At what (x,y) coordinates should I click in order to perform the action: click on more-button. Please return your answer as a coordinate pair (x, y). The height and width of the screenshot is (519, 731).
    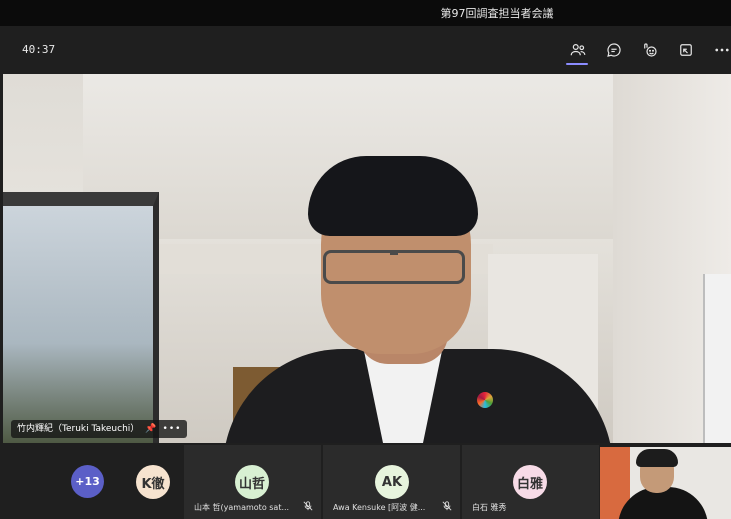
    Looking at the image, I should click on (720, 50).